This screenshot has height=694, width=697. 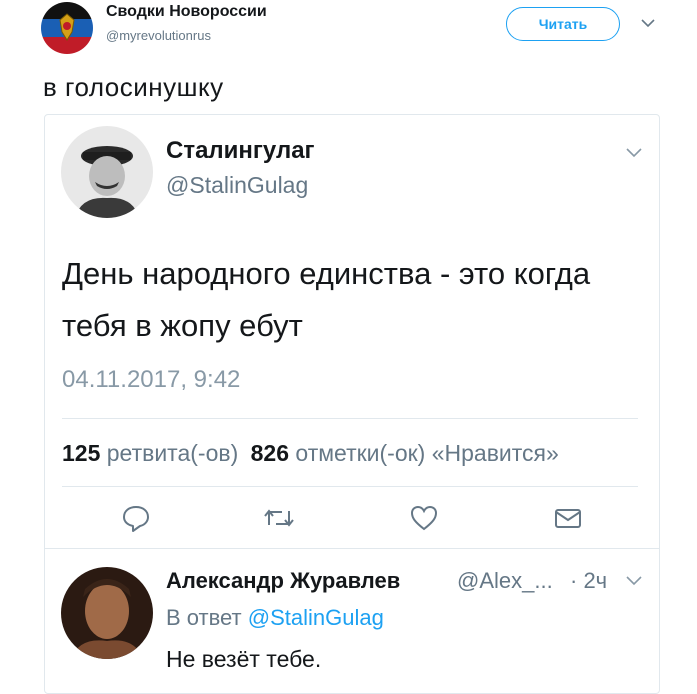 I want to click on likes-label: отметки(-ок) «Нравится», so click(x=426, y=453).